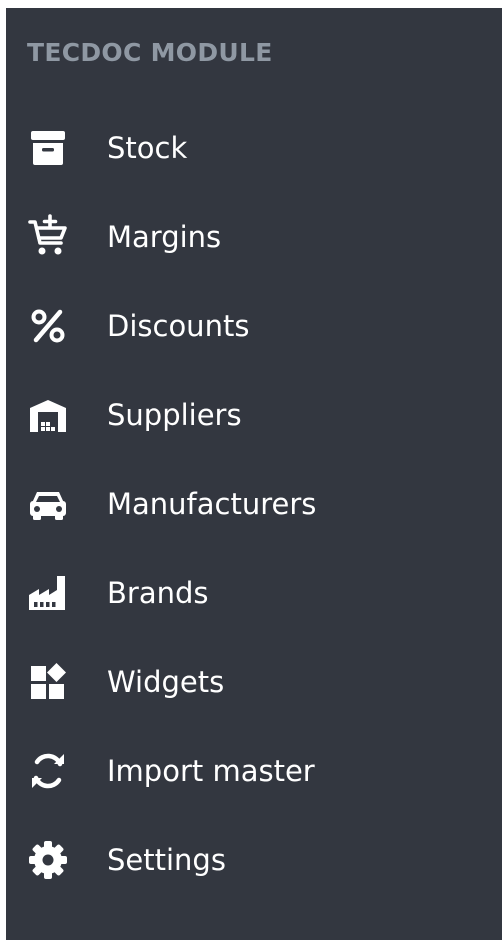  I want to click on cart-plus-icon, so click(48, 237).